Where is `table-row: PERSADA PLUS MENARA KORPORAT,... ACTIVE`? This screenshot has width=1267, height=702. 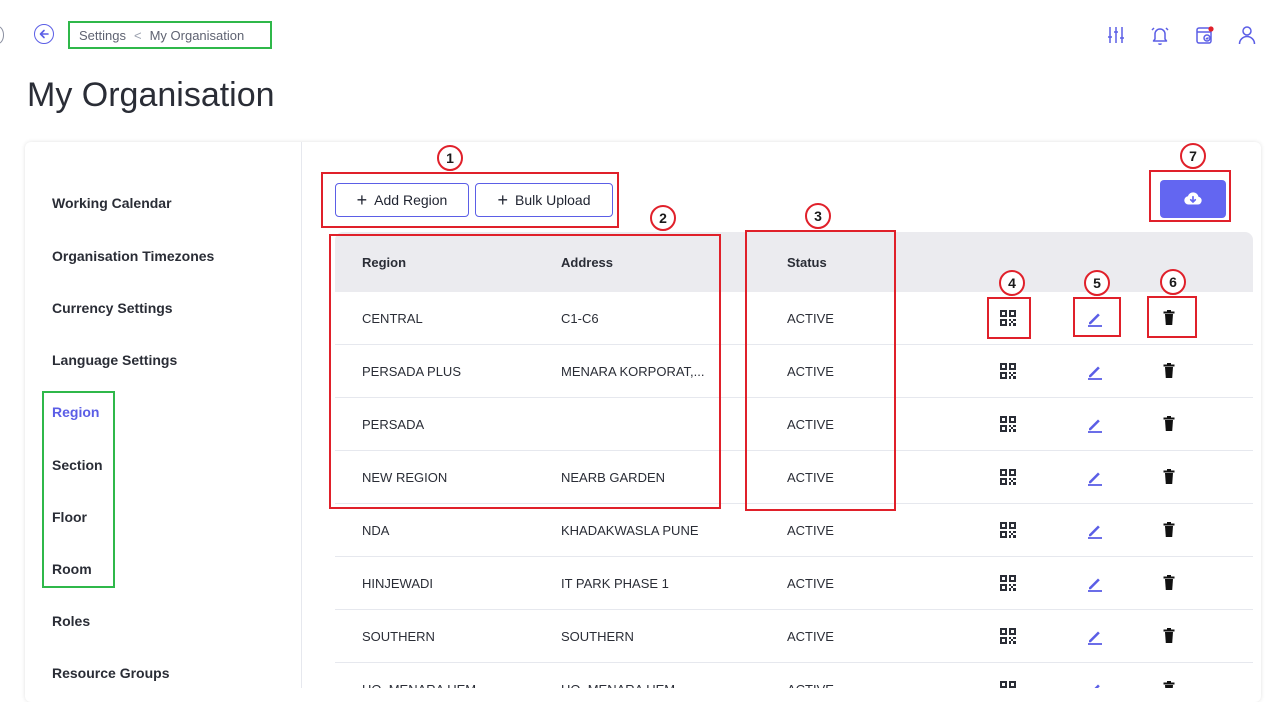
table-row: PERSADA PLUS MENARA KORPORAT,... ACTIVE is located at coordinates (794, 371).